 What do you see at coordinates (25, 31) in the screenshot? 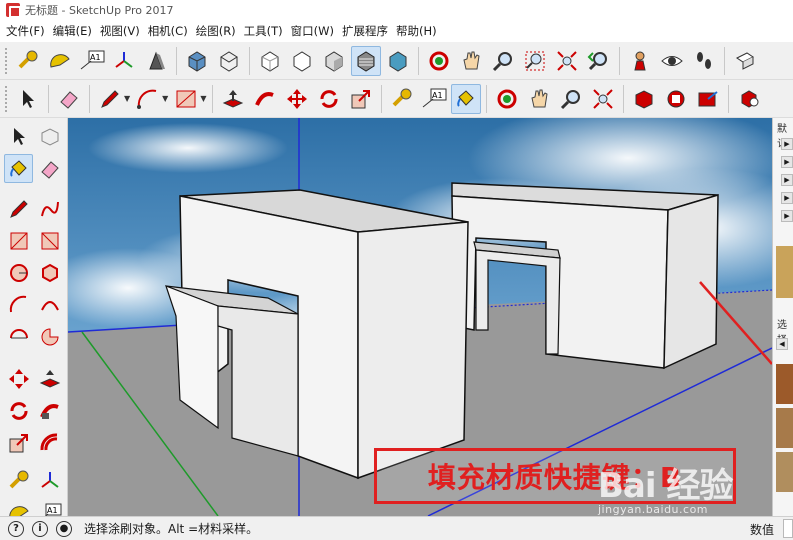
I see `menu-file: 文件(F)` at bounding box center [25, 31].